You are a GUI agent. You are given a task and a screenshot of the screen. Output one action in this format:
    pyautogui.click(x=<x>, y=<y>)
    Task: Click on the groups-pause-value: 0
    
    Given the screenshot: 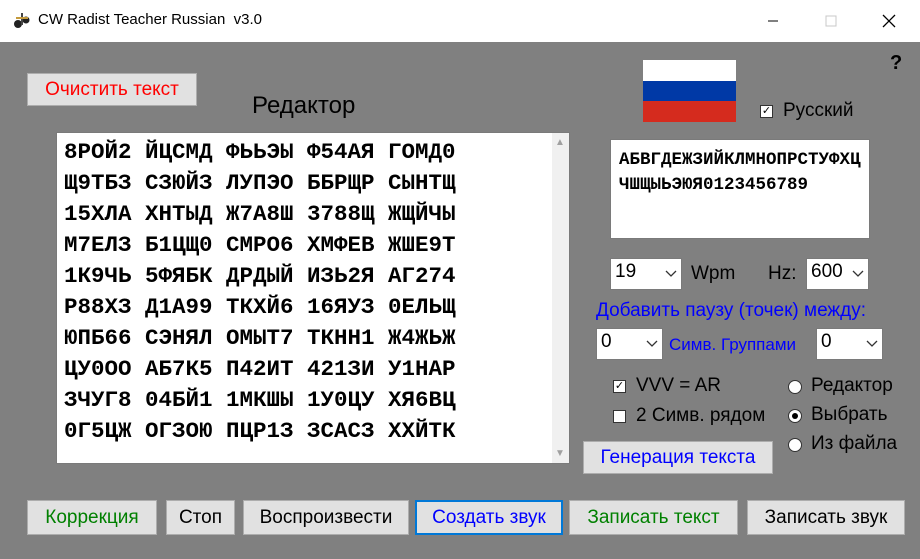 What is the action you would take?
    pyautogui.click(x=826, y=341)
    